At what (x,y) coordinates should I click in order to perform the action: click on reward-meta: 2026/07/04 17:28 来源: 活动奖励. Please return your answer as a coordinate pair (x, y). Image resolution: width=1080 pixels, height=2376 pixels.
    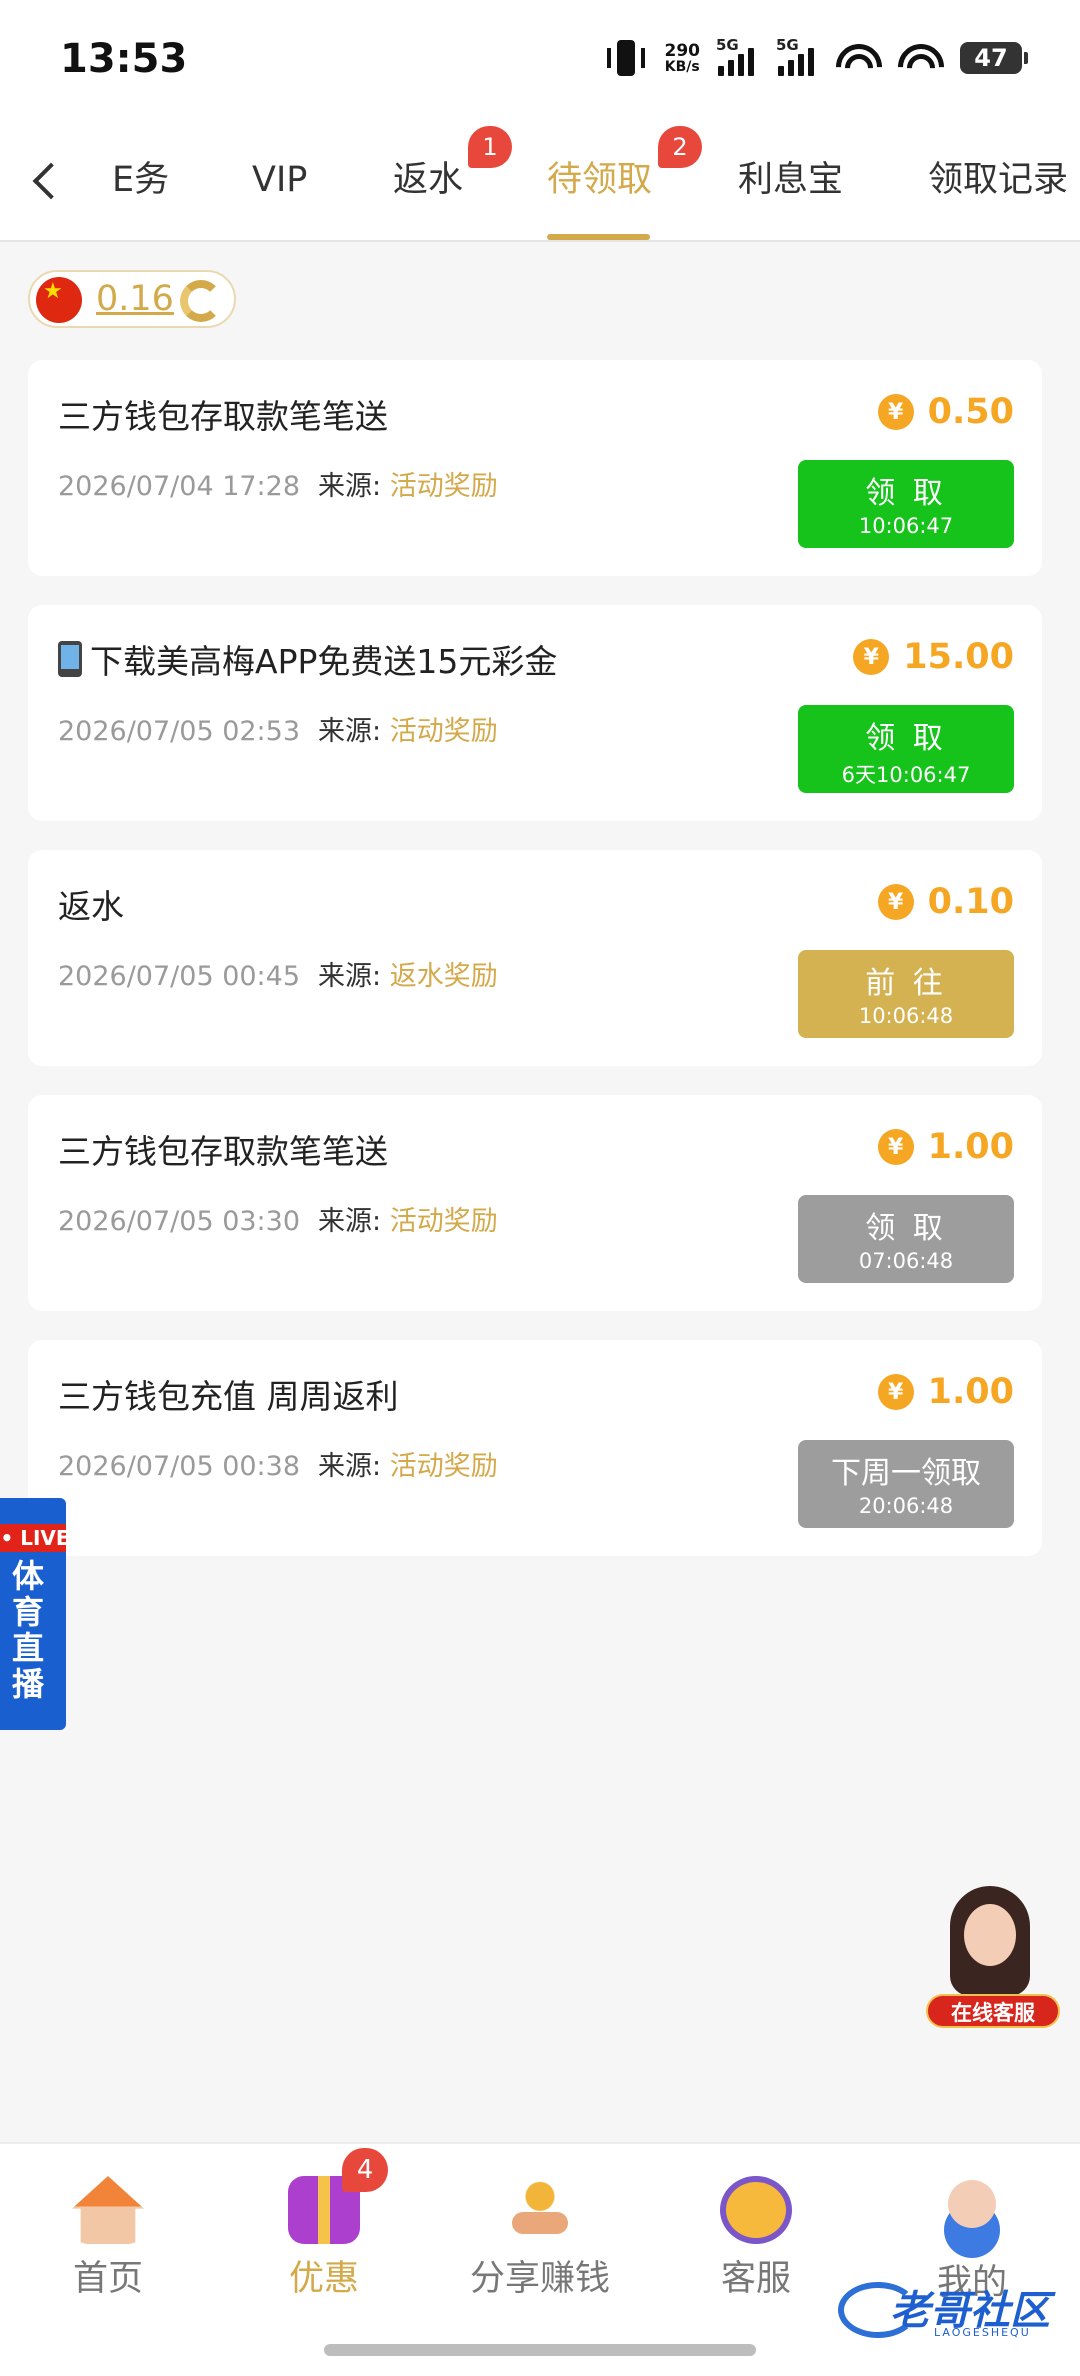
    Looking at the image, I should click on (278, 483).